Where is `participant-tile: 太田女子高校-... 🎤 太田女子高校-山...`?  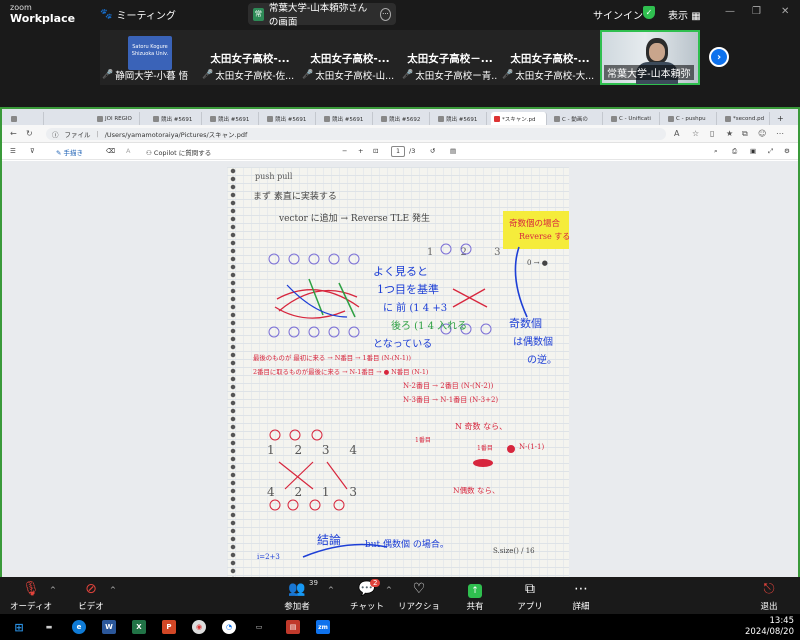 participant-tile: 太田女子高校-... 🎤 太田女子高校-山... is located at coordinates (350, 57).